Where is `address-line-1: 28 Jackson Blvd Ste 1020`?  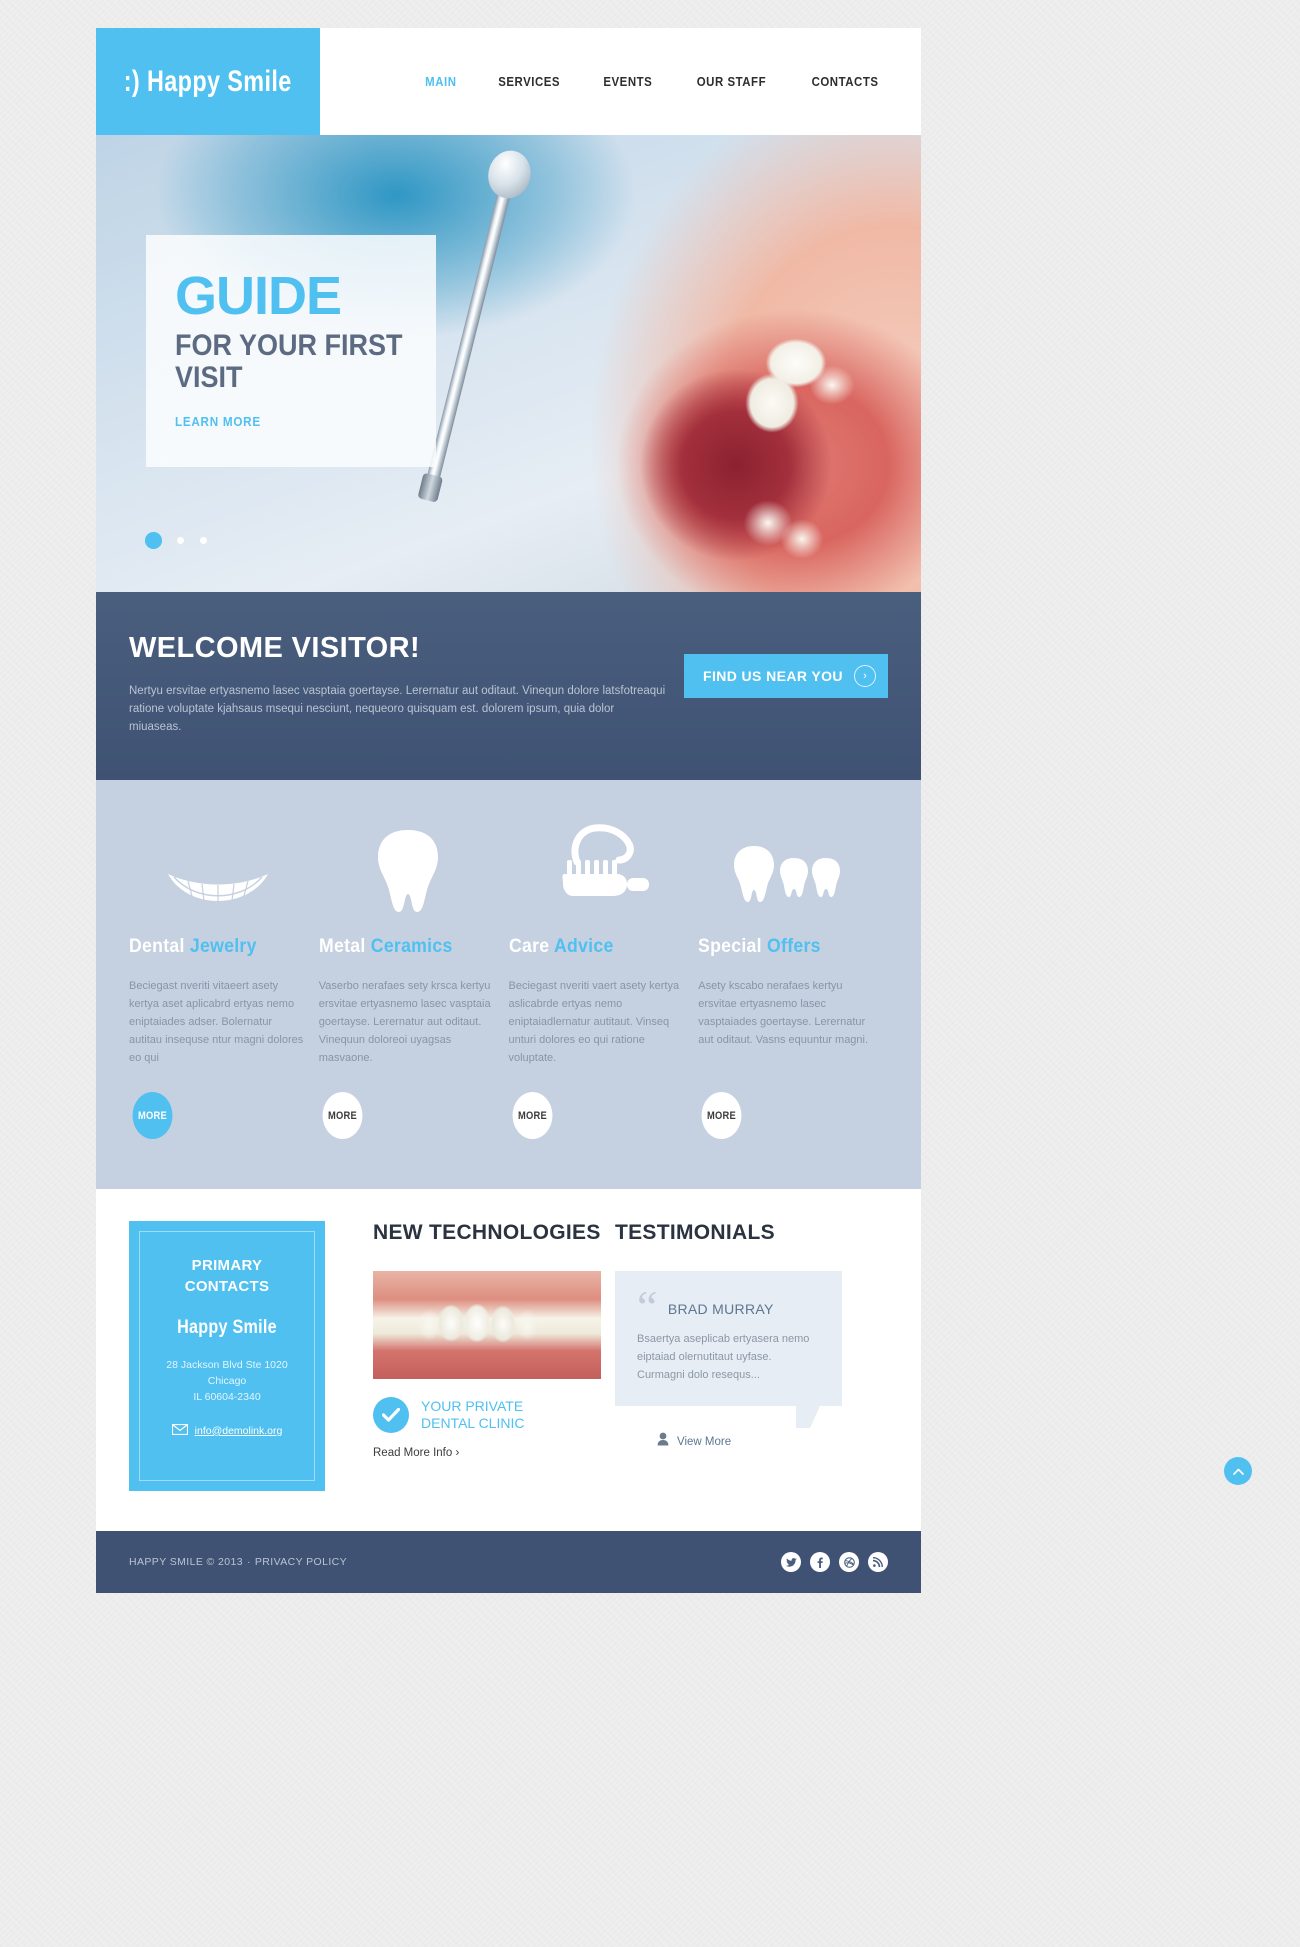
address-line-1: 28 Jackson Blvd Ste 1020 is located at coordinates (227, 1364).